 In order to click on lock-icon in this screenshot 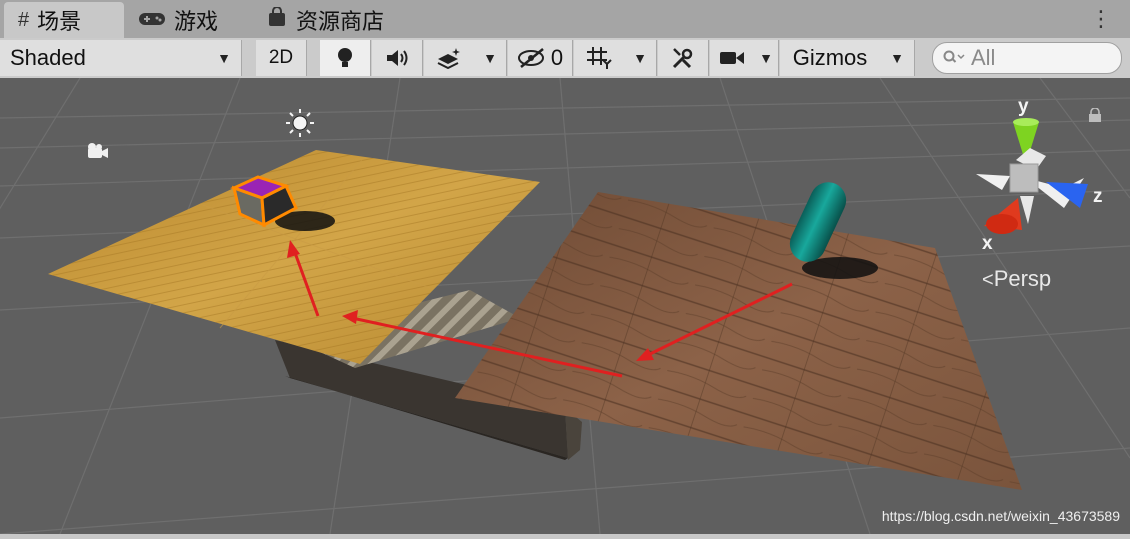, I will do `click(1095, 114)`.